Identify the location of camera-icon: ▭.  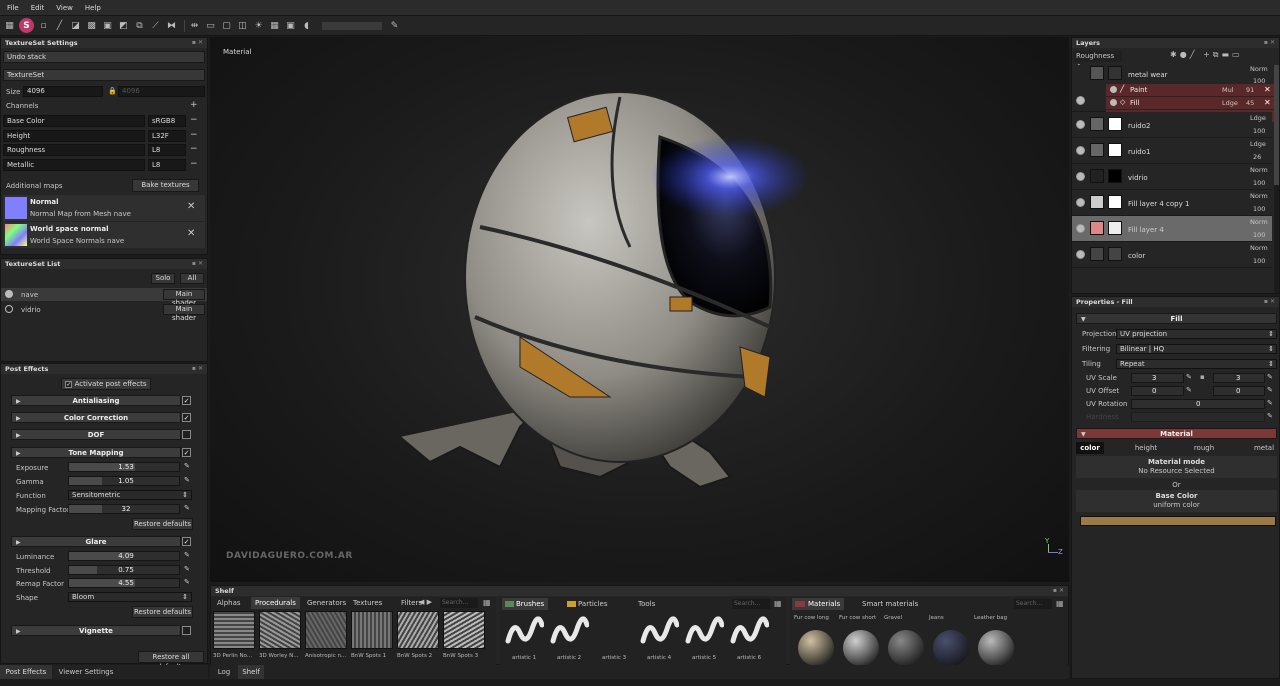
(210, 25).